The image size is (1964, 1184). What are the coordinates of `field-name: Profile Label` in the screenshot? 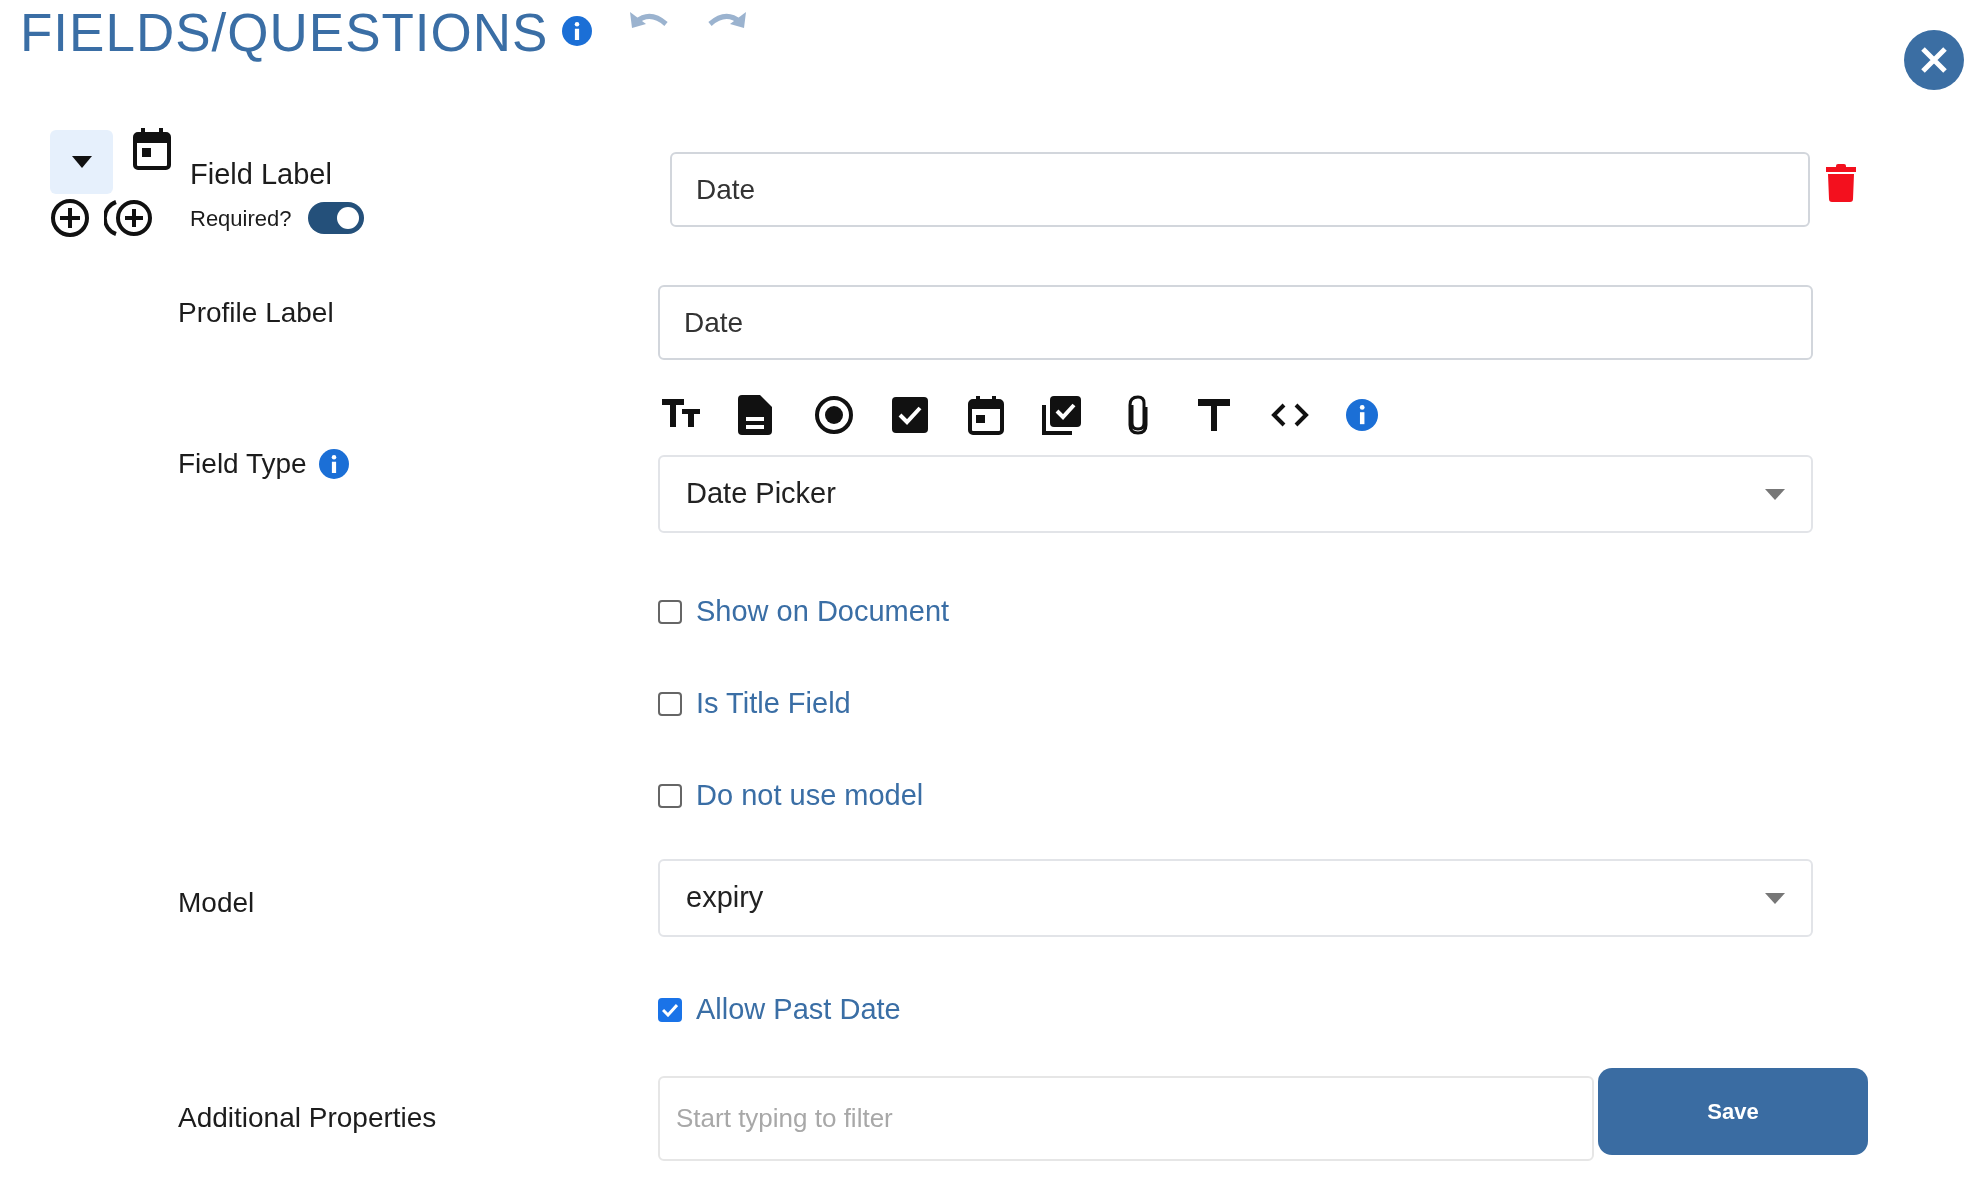 It's located at (256, 312).